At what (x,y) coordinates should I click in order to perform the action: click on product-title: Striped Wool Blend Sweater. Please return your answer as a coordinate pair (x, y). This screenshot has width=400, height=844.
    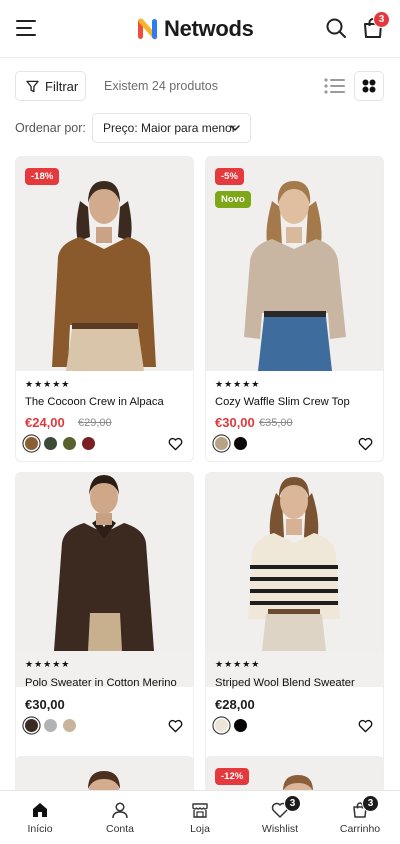
    Looking at the image, I should click on (285, 683).